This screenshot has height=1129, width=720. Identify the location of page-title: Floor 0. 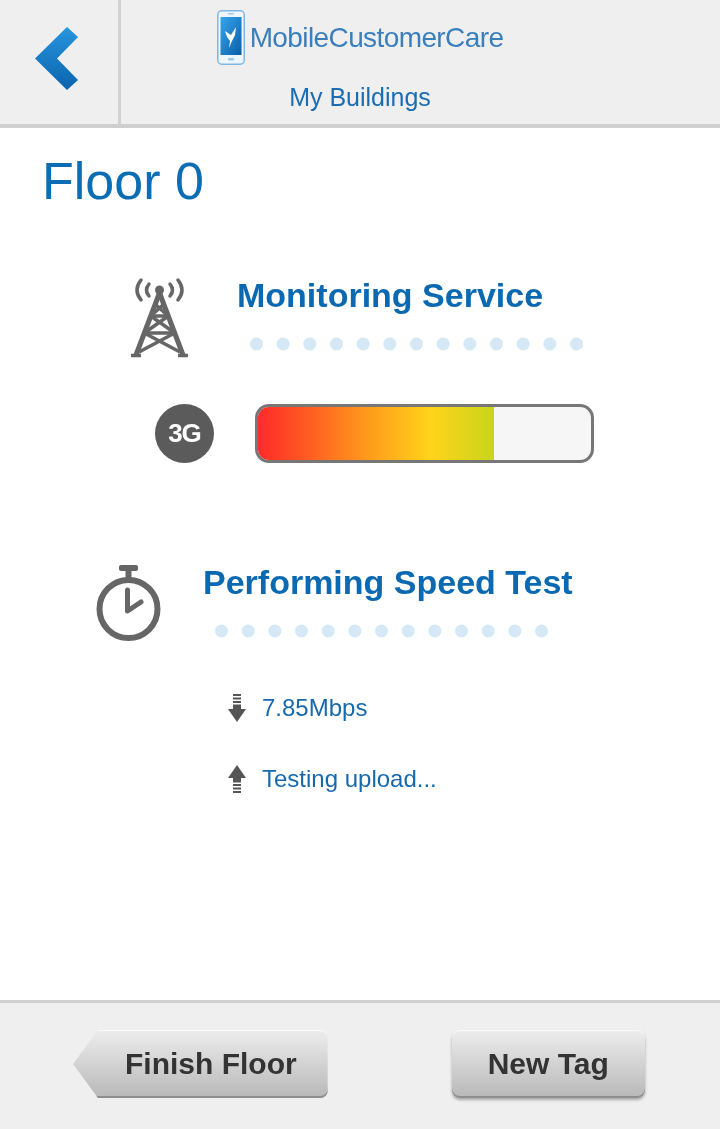
(123, 181).